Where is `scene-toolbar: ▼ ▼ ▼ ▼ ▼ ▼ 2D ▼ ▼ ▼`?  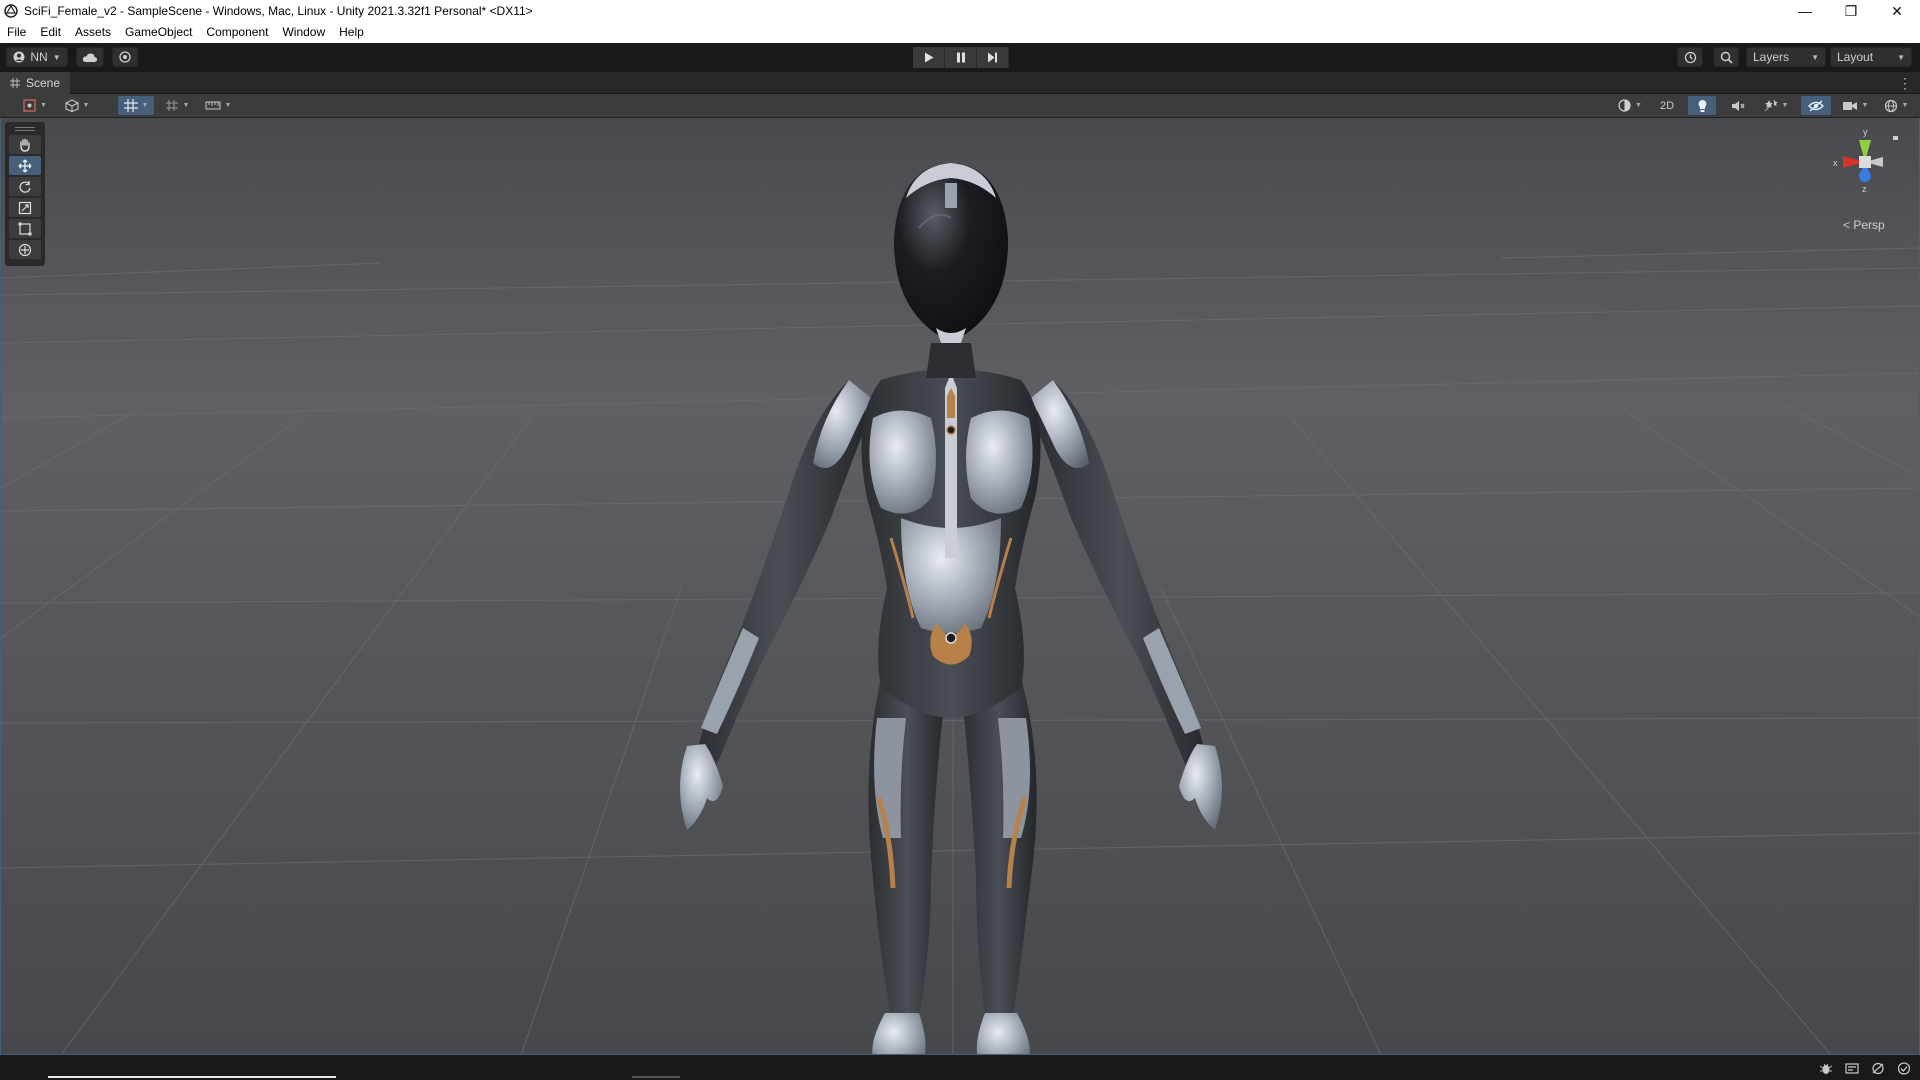 scene-toolbar: ▼ ▼ ▼ ▼ ▼ ▼ 2D ▼ ▼ ▼ is located at coordinates (960, 106).